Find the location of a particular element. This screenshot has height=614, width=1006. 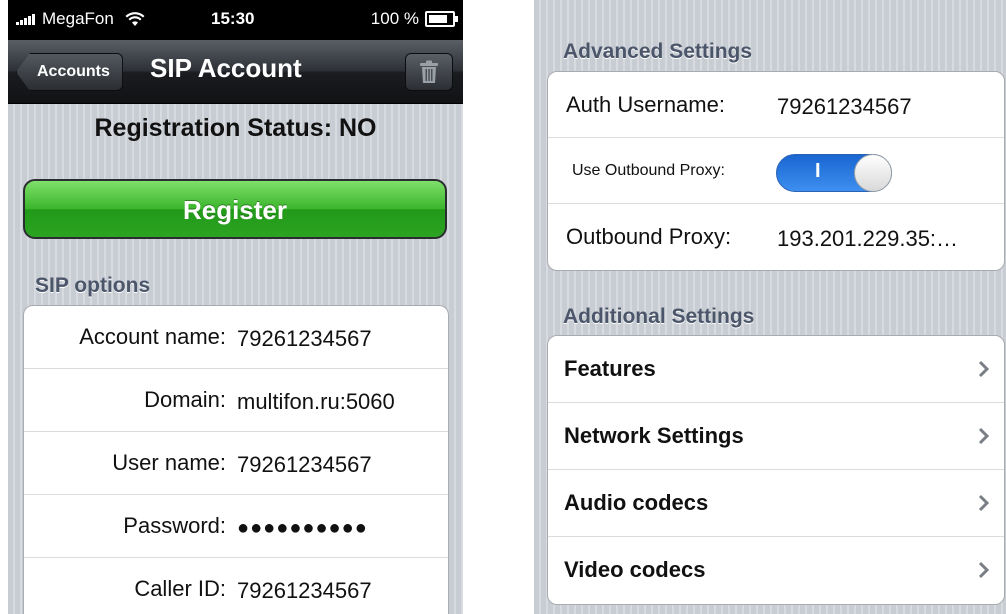

domain-value: multifon.ru:5060 is located at coordinates (316, 402).